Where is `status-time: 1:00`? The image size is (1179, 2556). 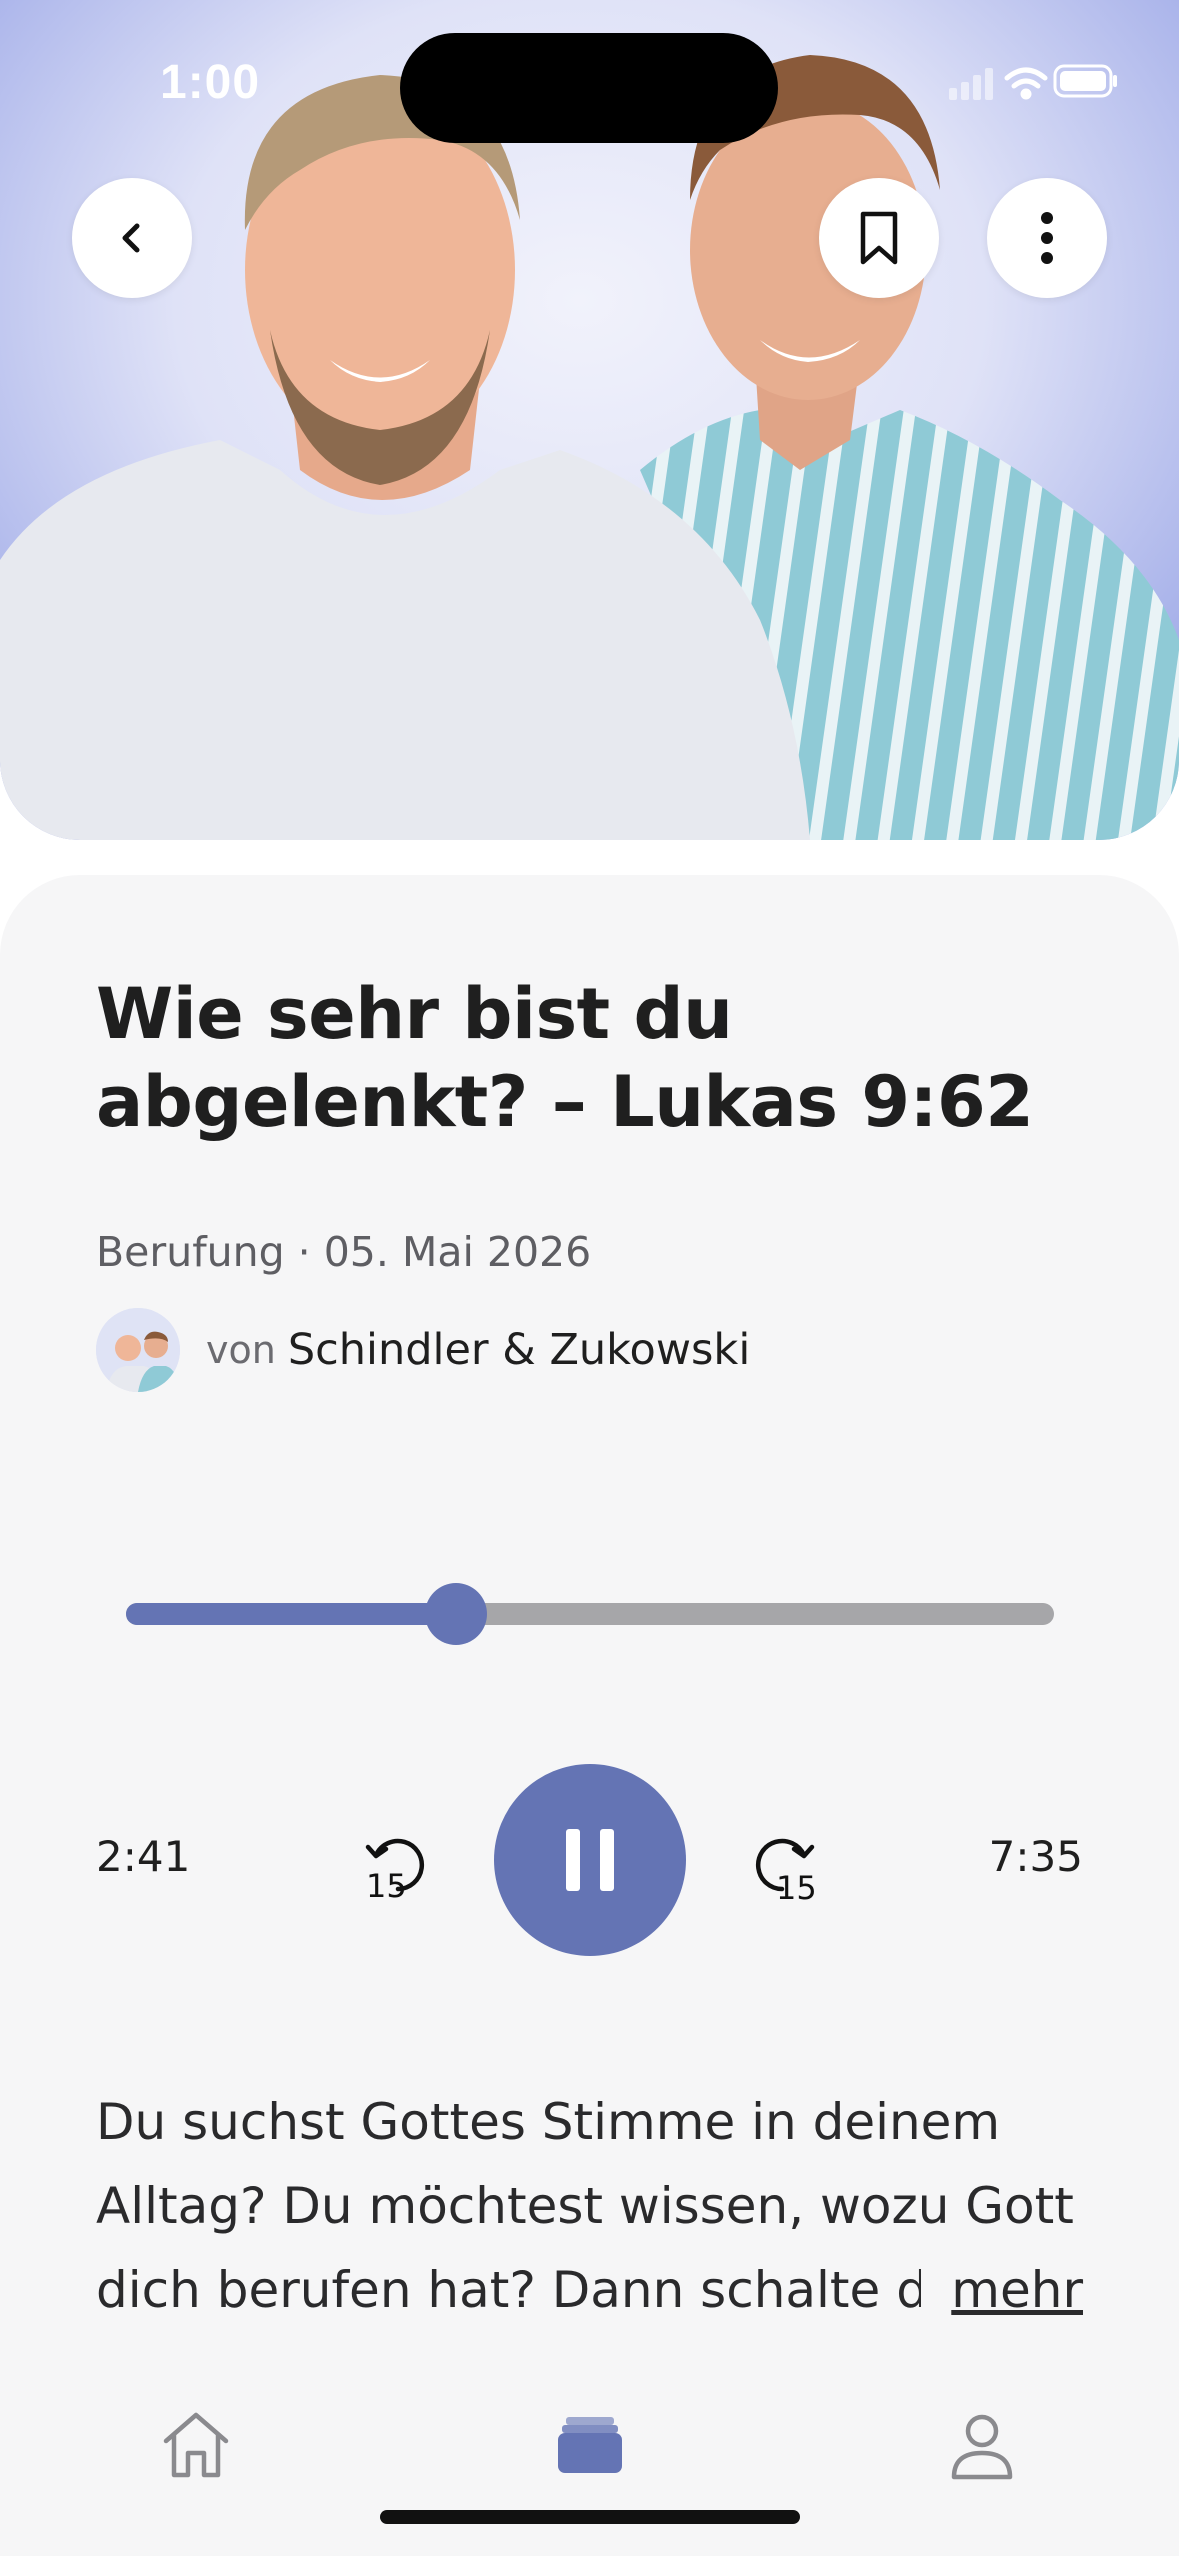 status-time: 1:00 is located at coordinates (210, 82).